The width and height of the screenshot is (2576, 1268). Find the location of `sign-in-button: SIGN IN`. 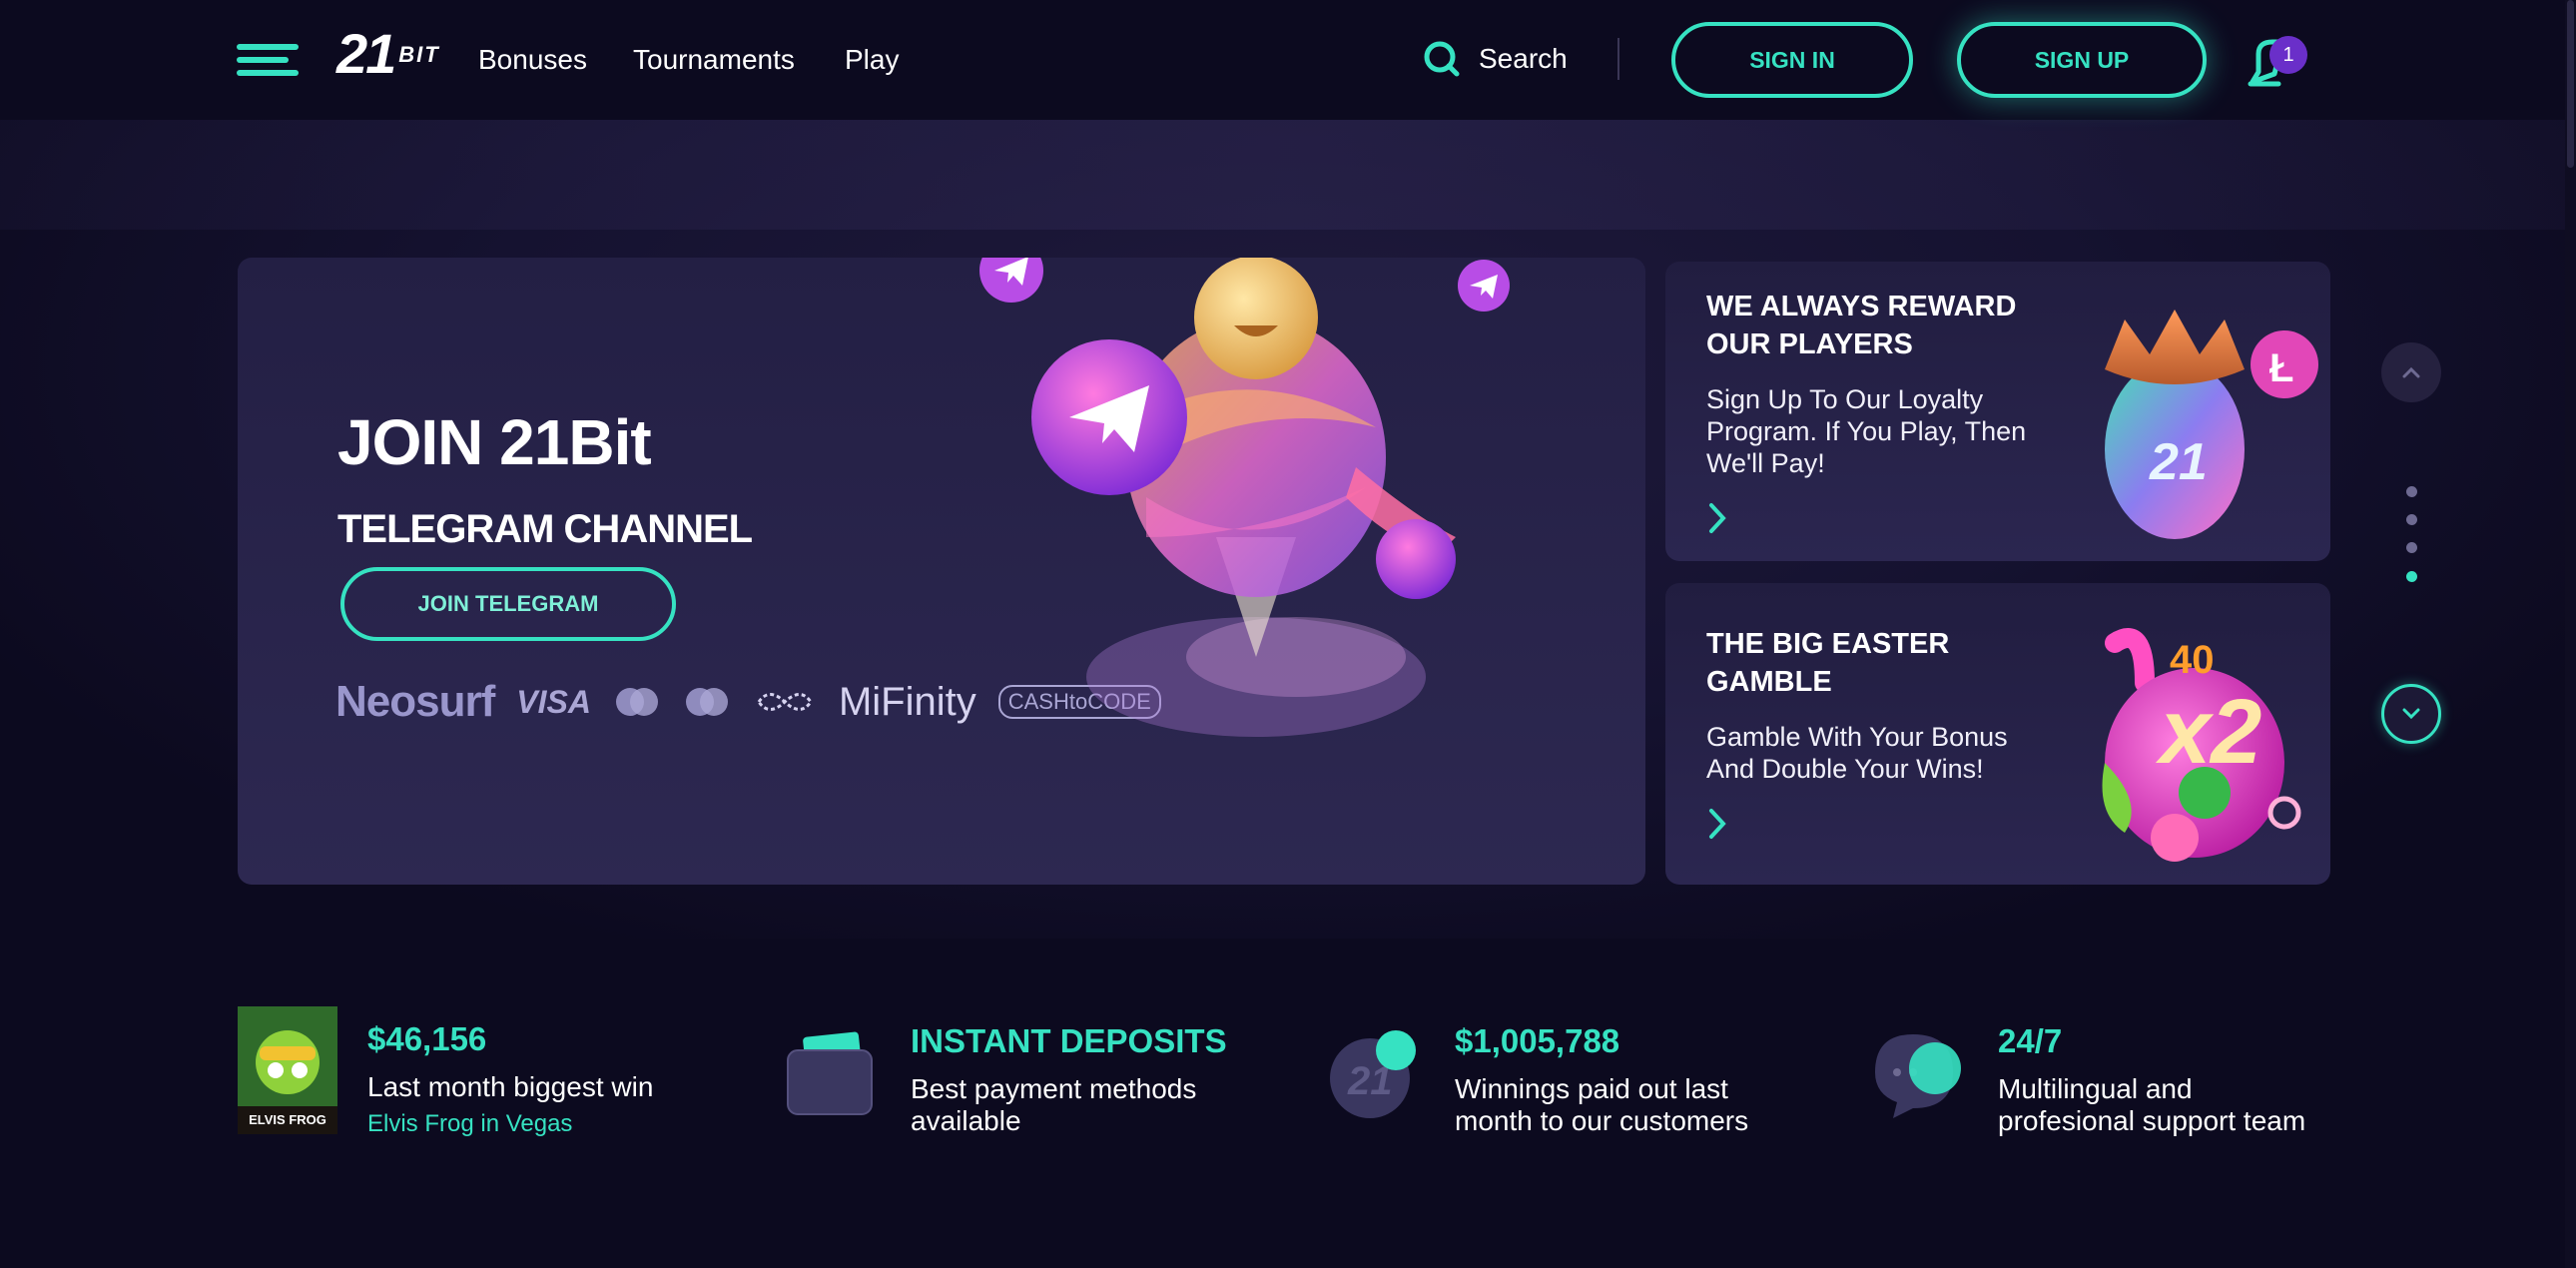

sign-in-button: SIGN IN is located at coordinates (1792, 60).